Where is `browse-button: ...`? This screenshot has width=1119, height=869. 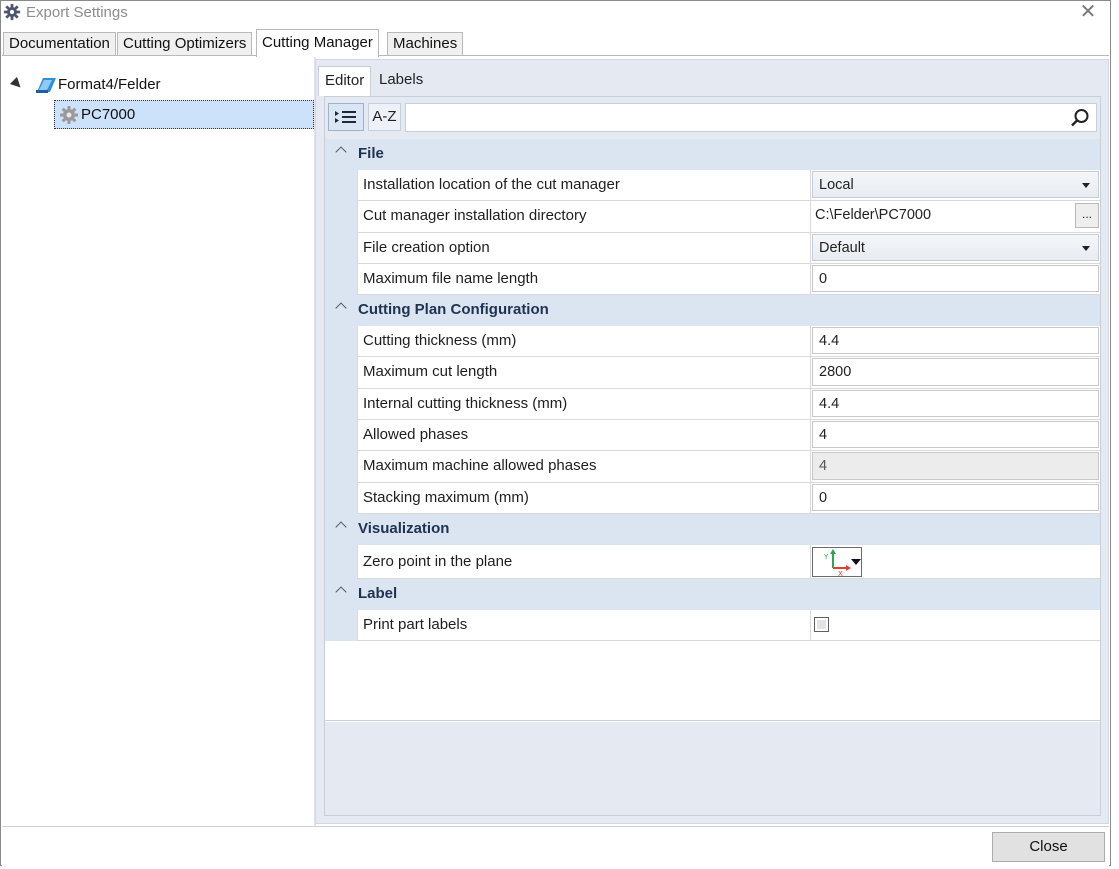 browse-button: ... is located at coordinates (1087, 216).